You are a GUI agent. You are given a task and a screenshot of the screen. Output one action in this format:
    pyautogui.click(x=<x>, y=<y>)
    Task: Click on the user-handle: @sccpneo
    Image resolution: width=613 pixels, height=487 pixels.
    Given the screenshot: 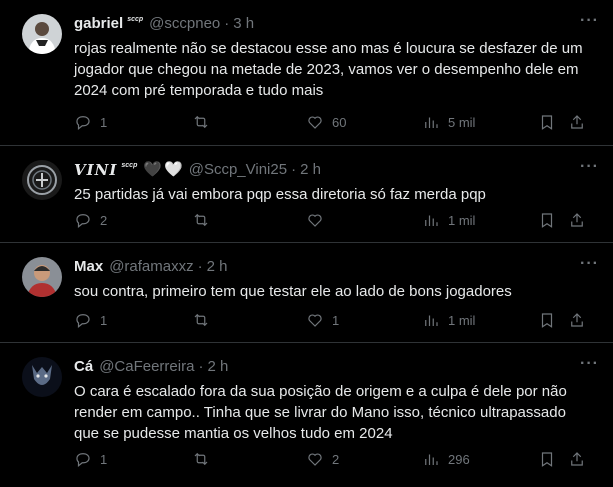 What is the action you would take?
    pyautogui.click(x=184, y=24)
    